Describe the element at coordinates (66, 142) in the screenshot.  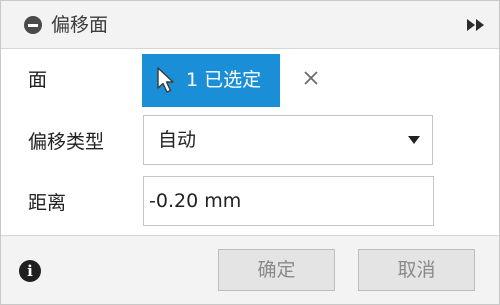
I see `offset-type-label: 偏移类型` at that location.